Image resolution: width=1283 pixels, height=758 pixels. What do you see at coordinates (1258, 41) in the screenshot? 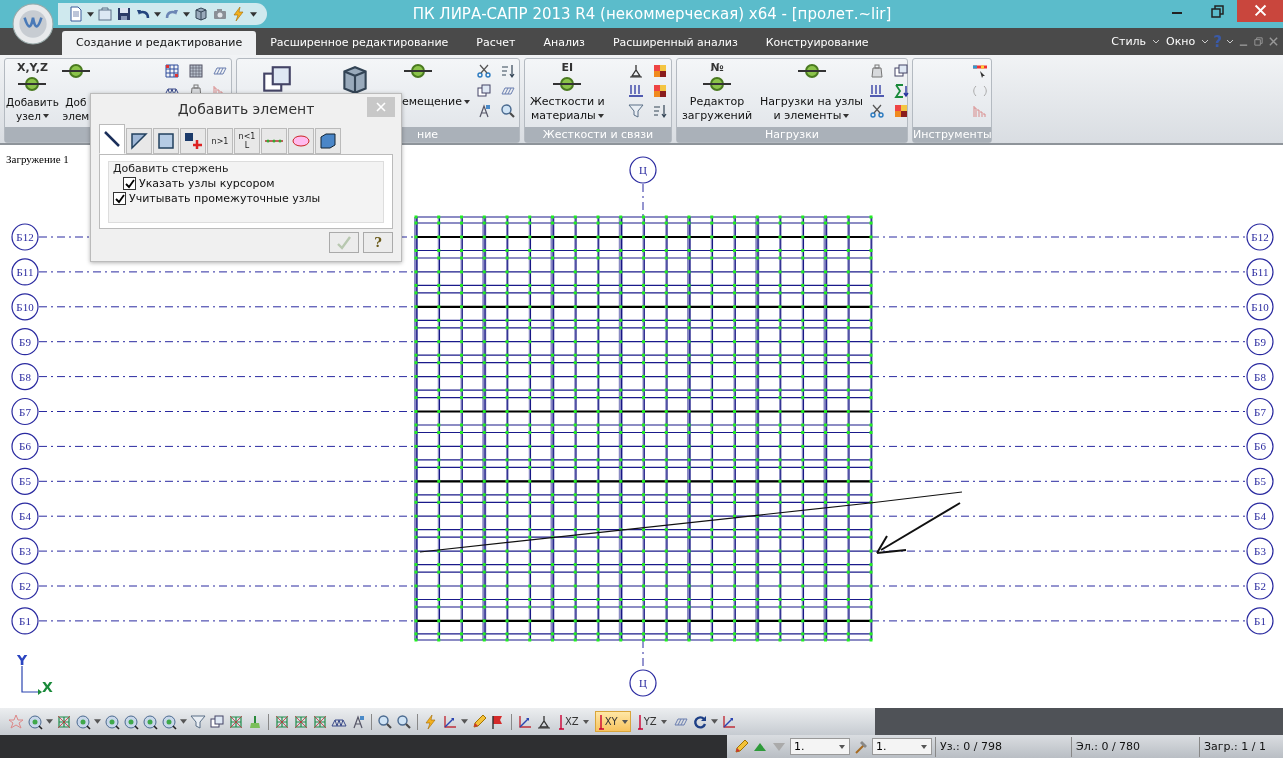
I see `restore-icon` at bounding box center [1258, 41].